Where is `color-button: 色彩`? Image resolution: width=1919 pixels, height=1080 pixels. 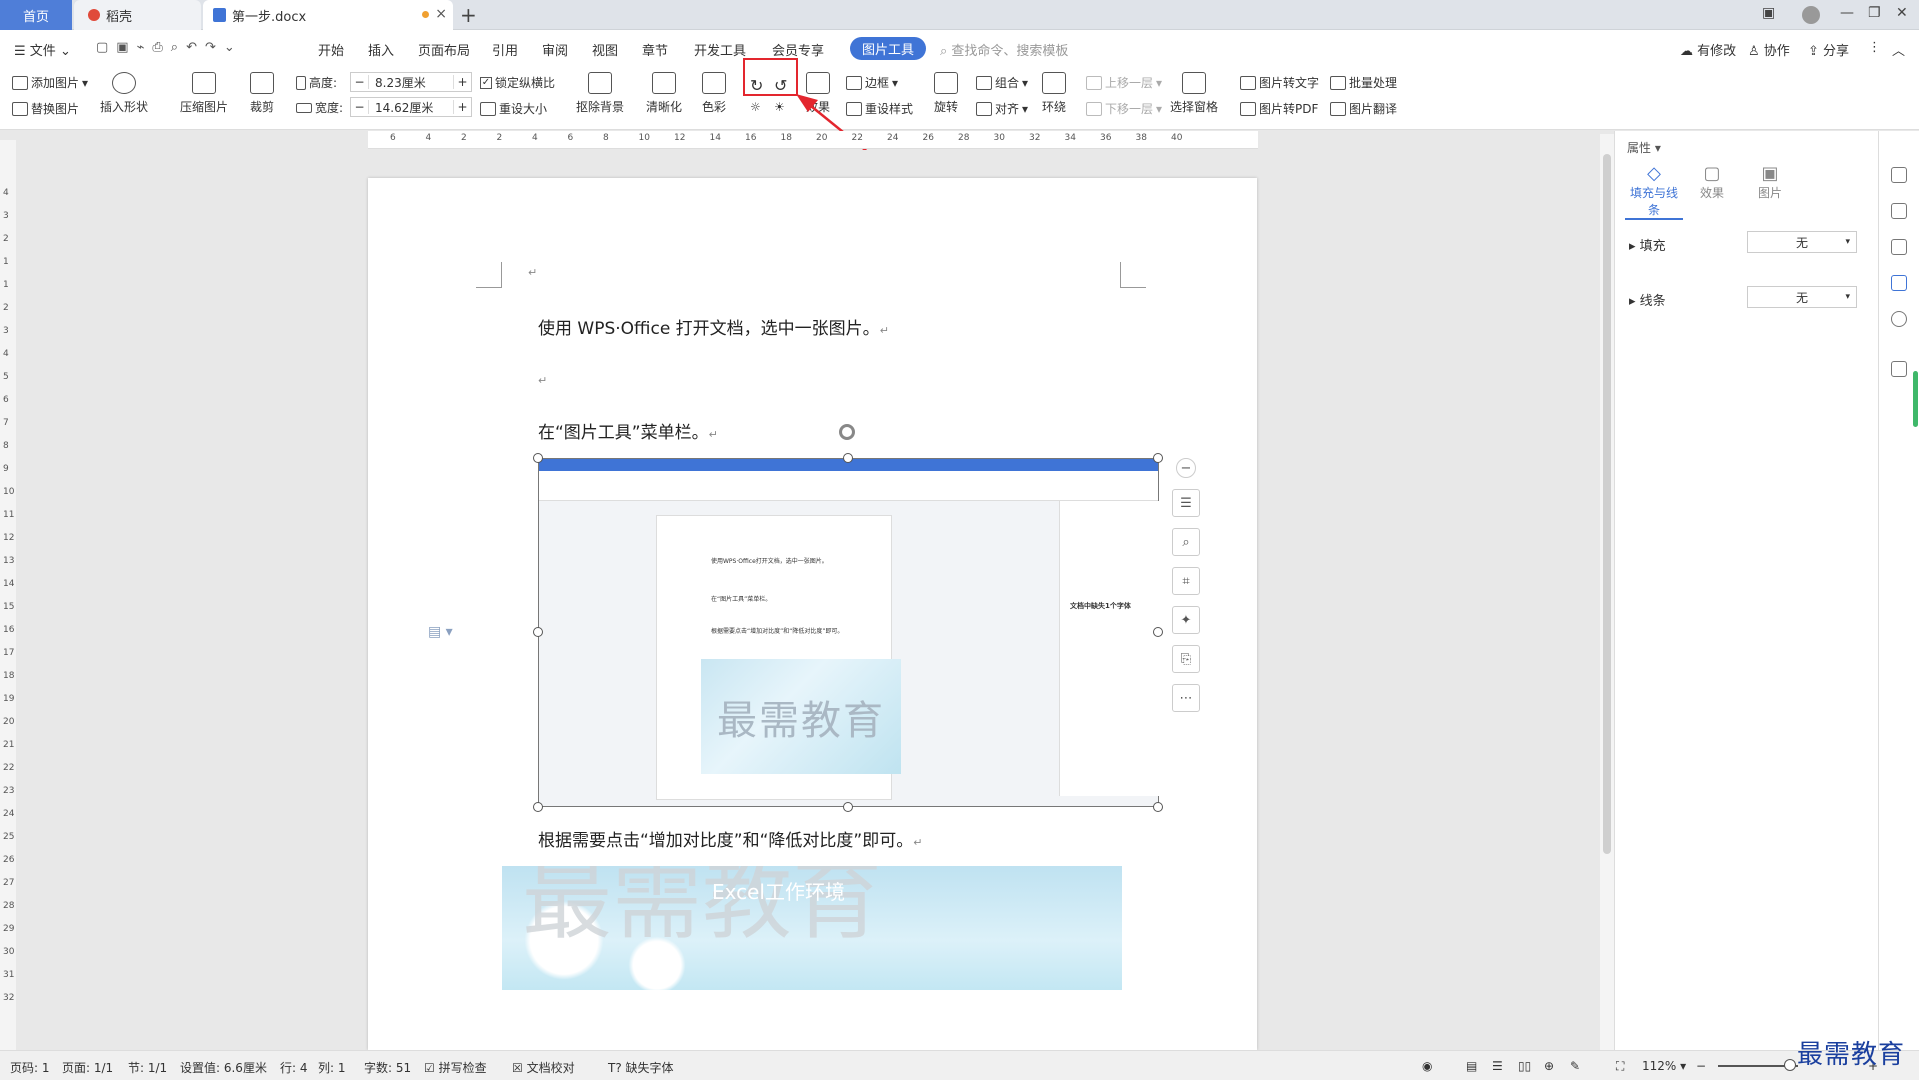
color-button: 色彩 is located at coordinates (714, 93).